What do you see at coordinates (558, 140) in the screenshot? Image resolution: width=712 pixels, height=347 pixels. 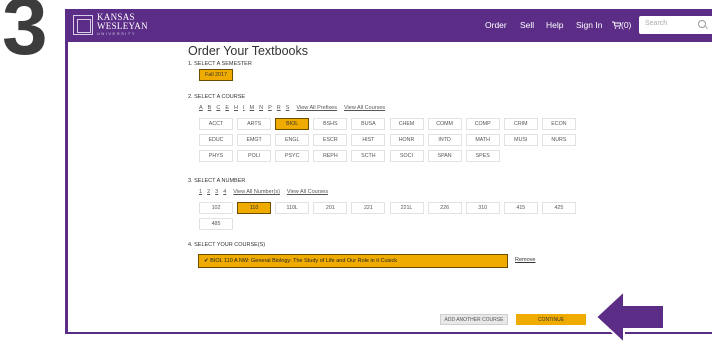 I see `course-button-nurs: NURS` at bounding box center [558, 140].